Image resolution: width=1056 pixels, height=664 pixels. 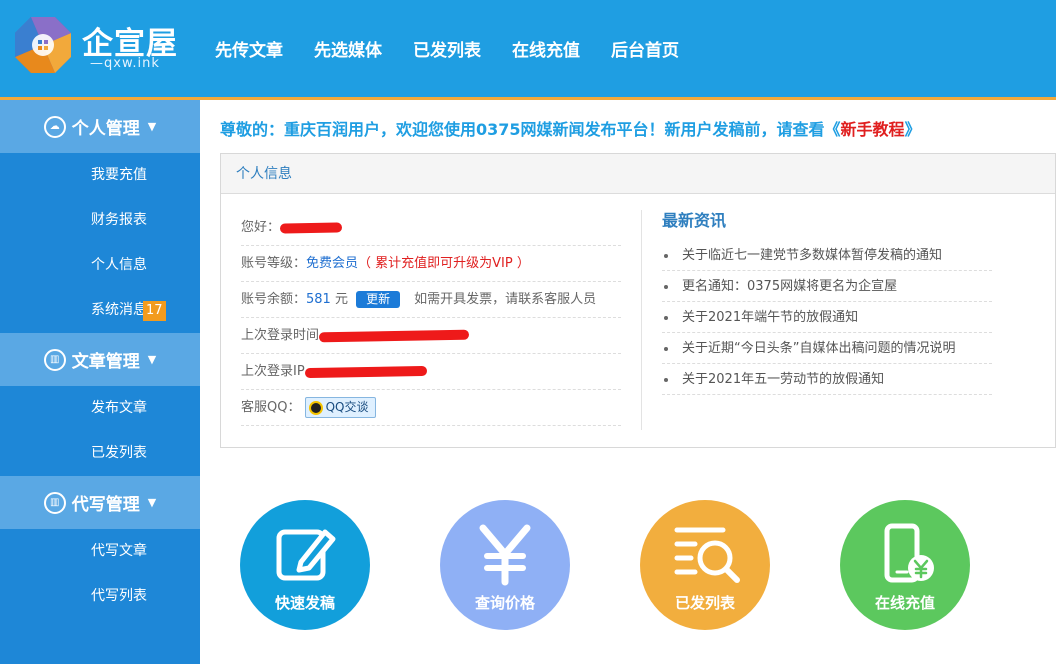 I want to click on qq-chat-button: QQ交谈, so click(x=340, y=407).